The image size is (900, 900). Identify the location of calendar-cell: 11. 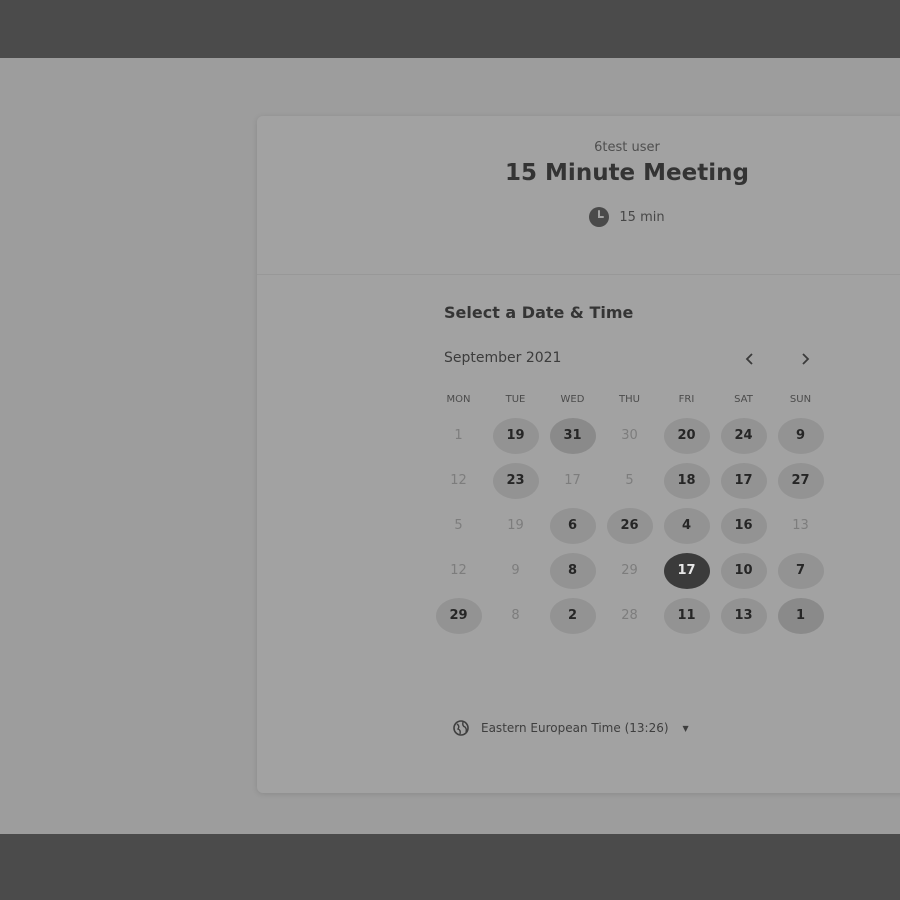
(686, 615).